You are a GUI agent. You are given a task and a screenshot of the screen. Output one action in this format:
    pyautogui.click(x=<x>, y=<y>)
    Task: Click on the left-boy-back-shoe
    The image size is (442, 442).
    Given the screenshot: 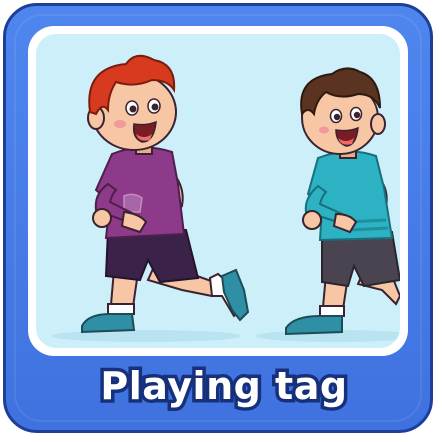 What is the action you would take?
    pyautogui.click(x=235, y=295)
    